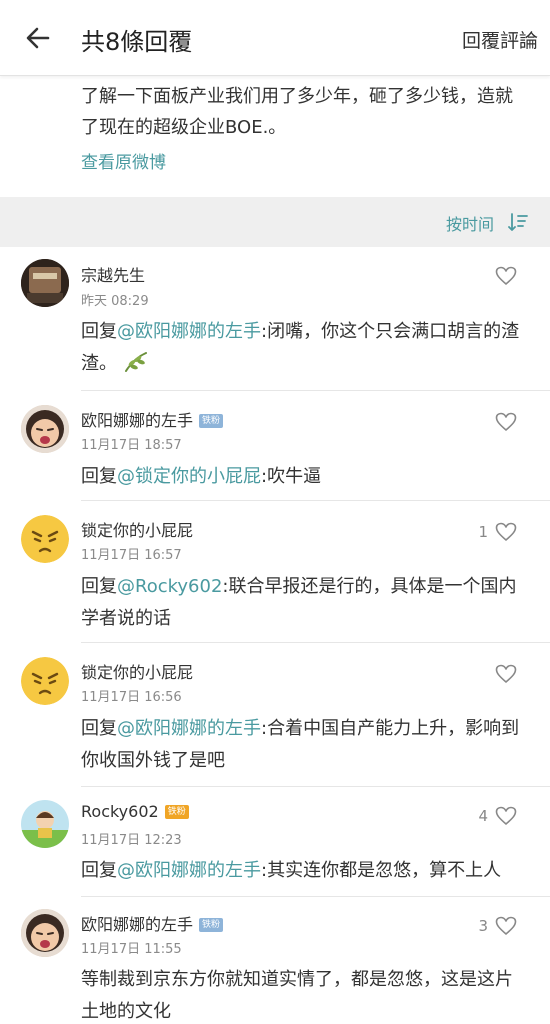  I want to click on sort-bar: 按时间, so click(275, 222).